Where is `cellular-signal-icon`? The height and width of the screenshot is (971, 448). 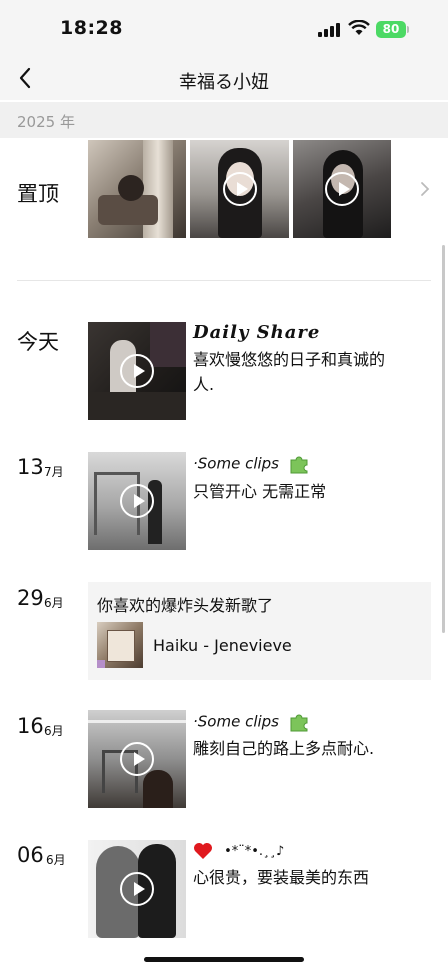 cellular-signal-icon is located at coordinates (329, 30).